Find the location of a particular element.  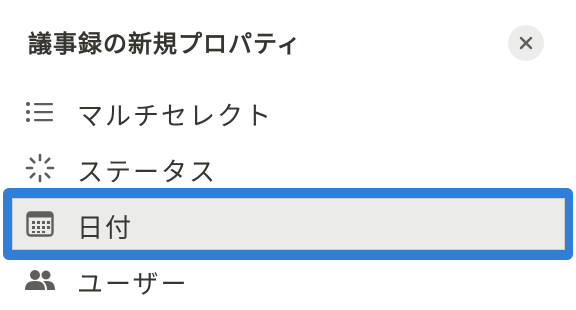

property-type-label: ユーザー is located at coordinates (133, 285).